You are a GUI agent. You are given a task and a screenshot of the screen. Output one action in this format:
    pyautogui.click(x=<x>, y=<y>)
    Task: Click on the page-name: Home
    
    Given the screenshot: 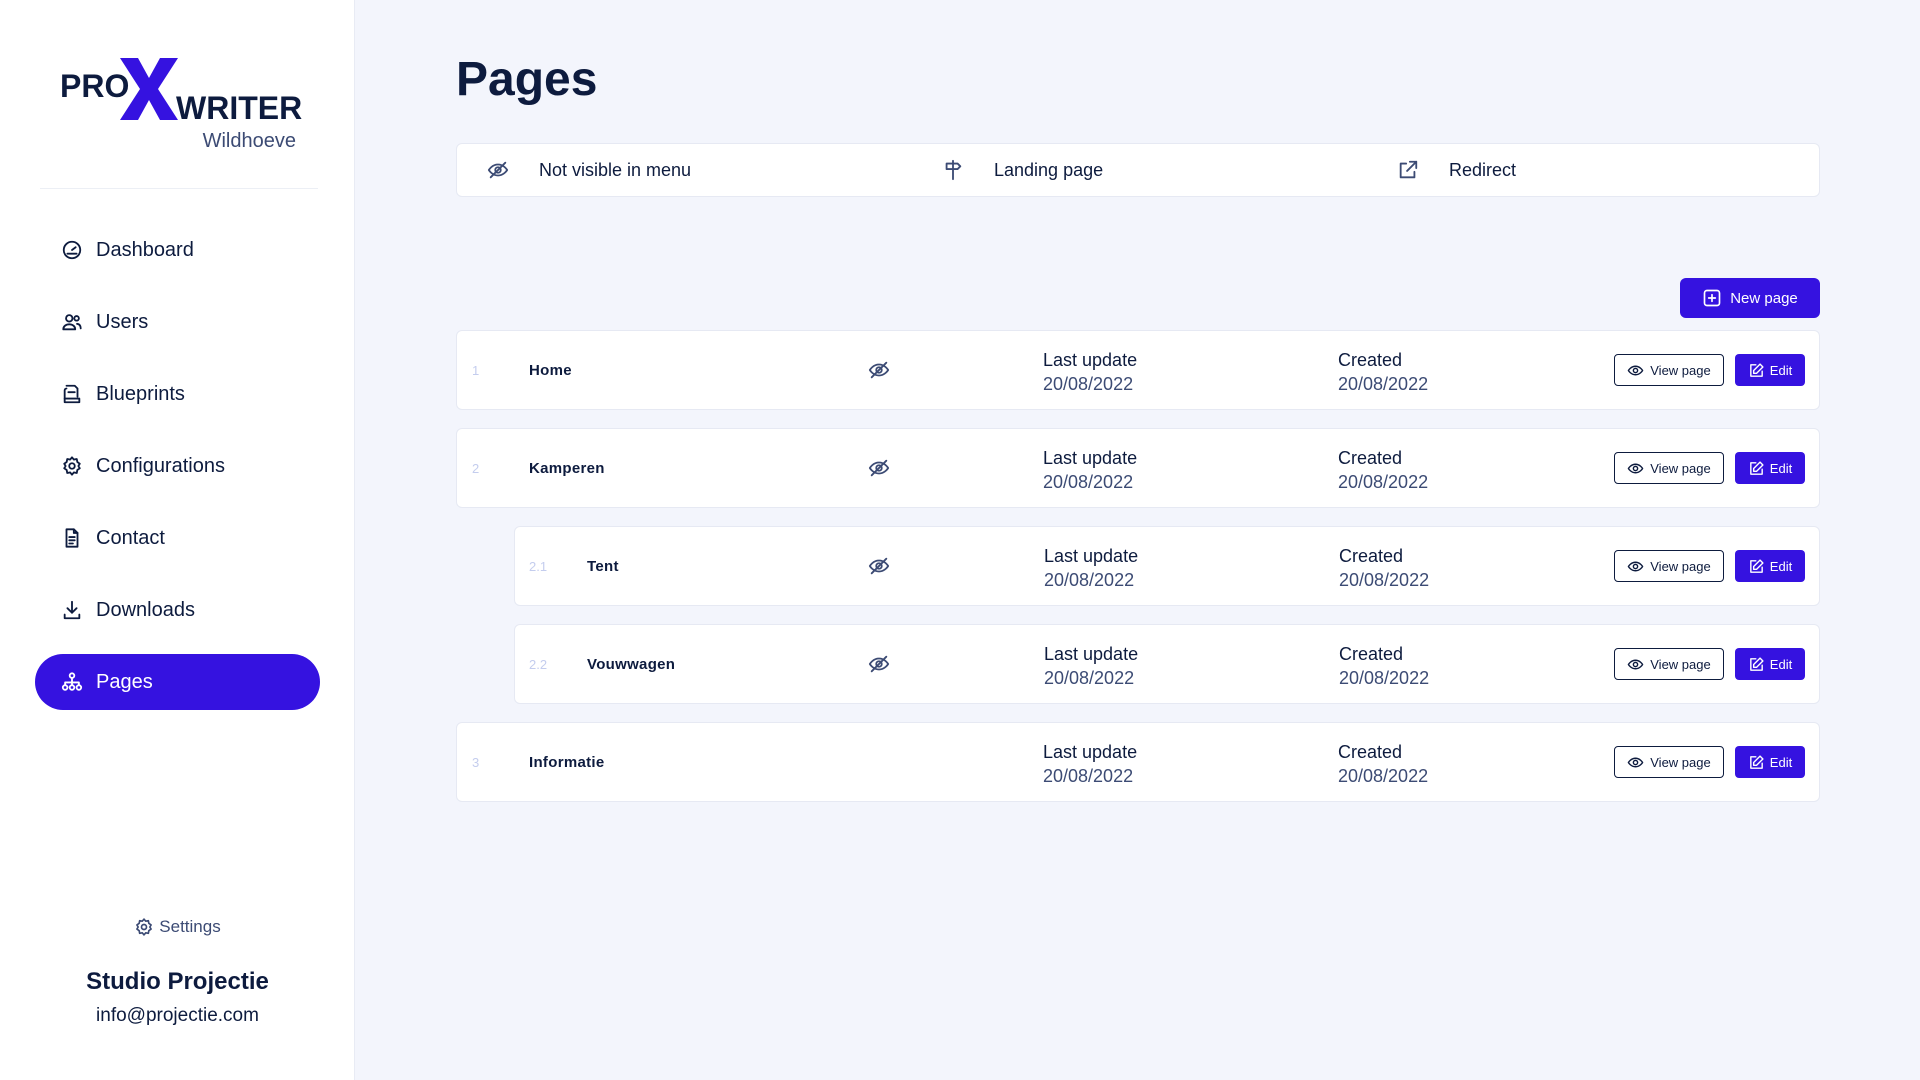 What is the action you would take?
    pyautogui.click(x=550, y=370)
    